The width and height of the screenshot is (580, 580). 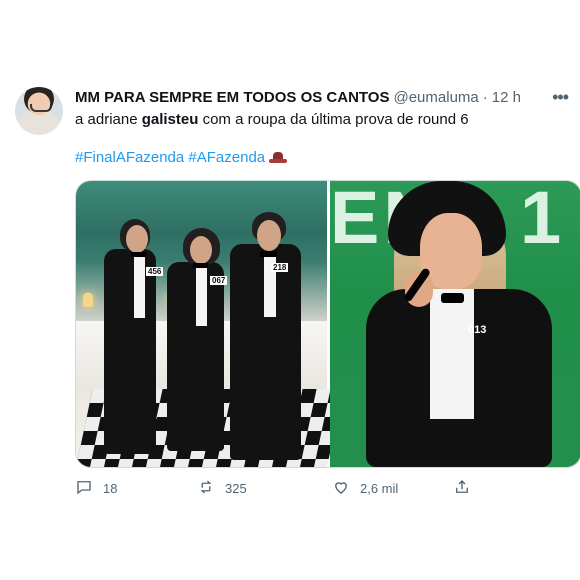 What do you see at coordinates (88, 300) in the screenshot?
I see `lamp-icon` at bounding box center [88, 300].